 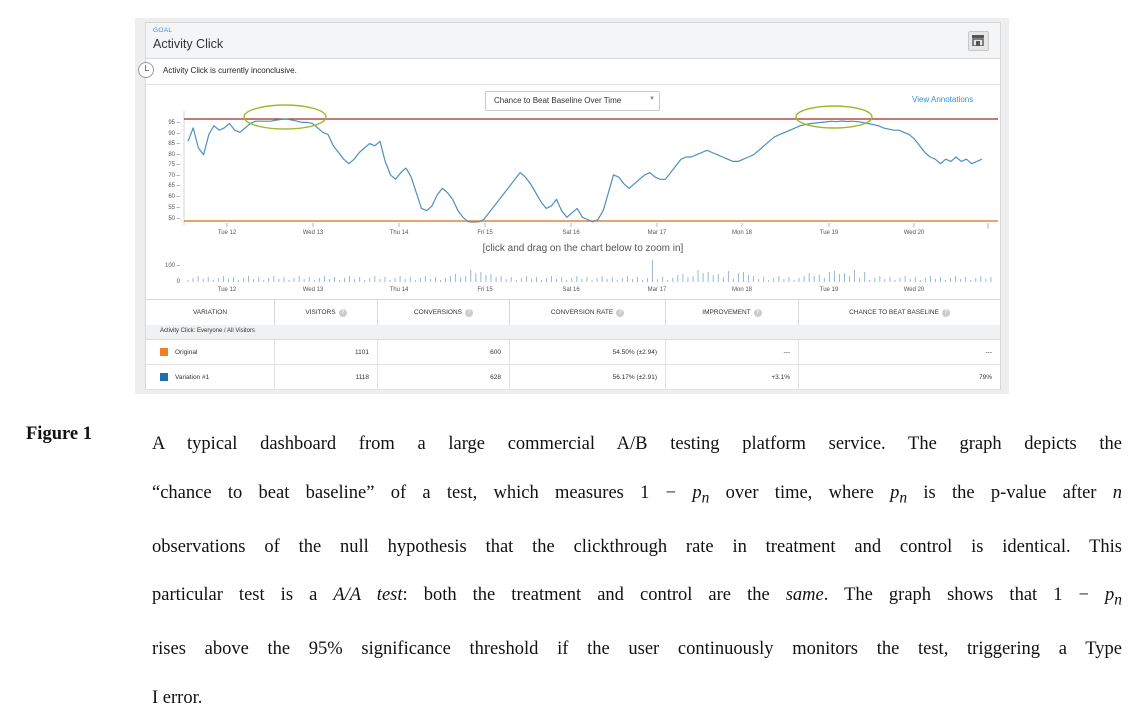 I want to click on x-tick-label: Mon 18, so click(x=742, y=233).